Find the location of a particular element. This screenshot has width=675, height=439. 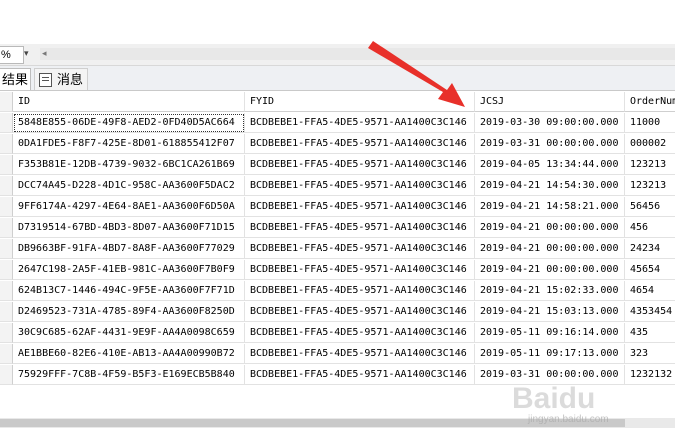

red-arrow-icon is located at coordinates (416, 74).